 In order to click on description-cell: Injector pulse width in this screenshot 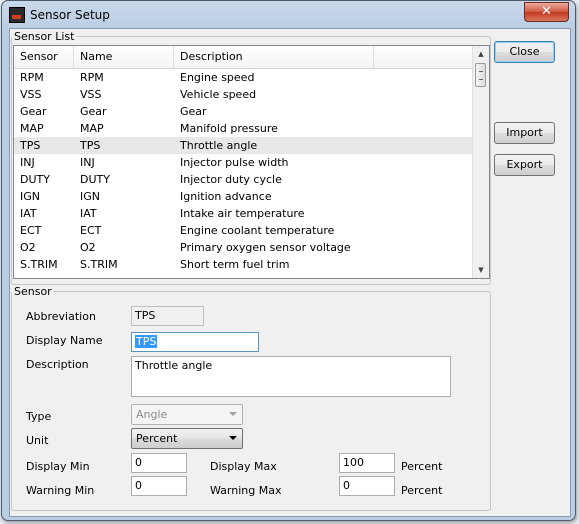, I will do `click(234, 162)`.